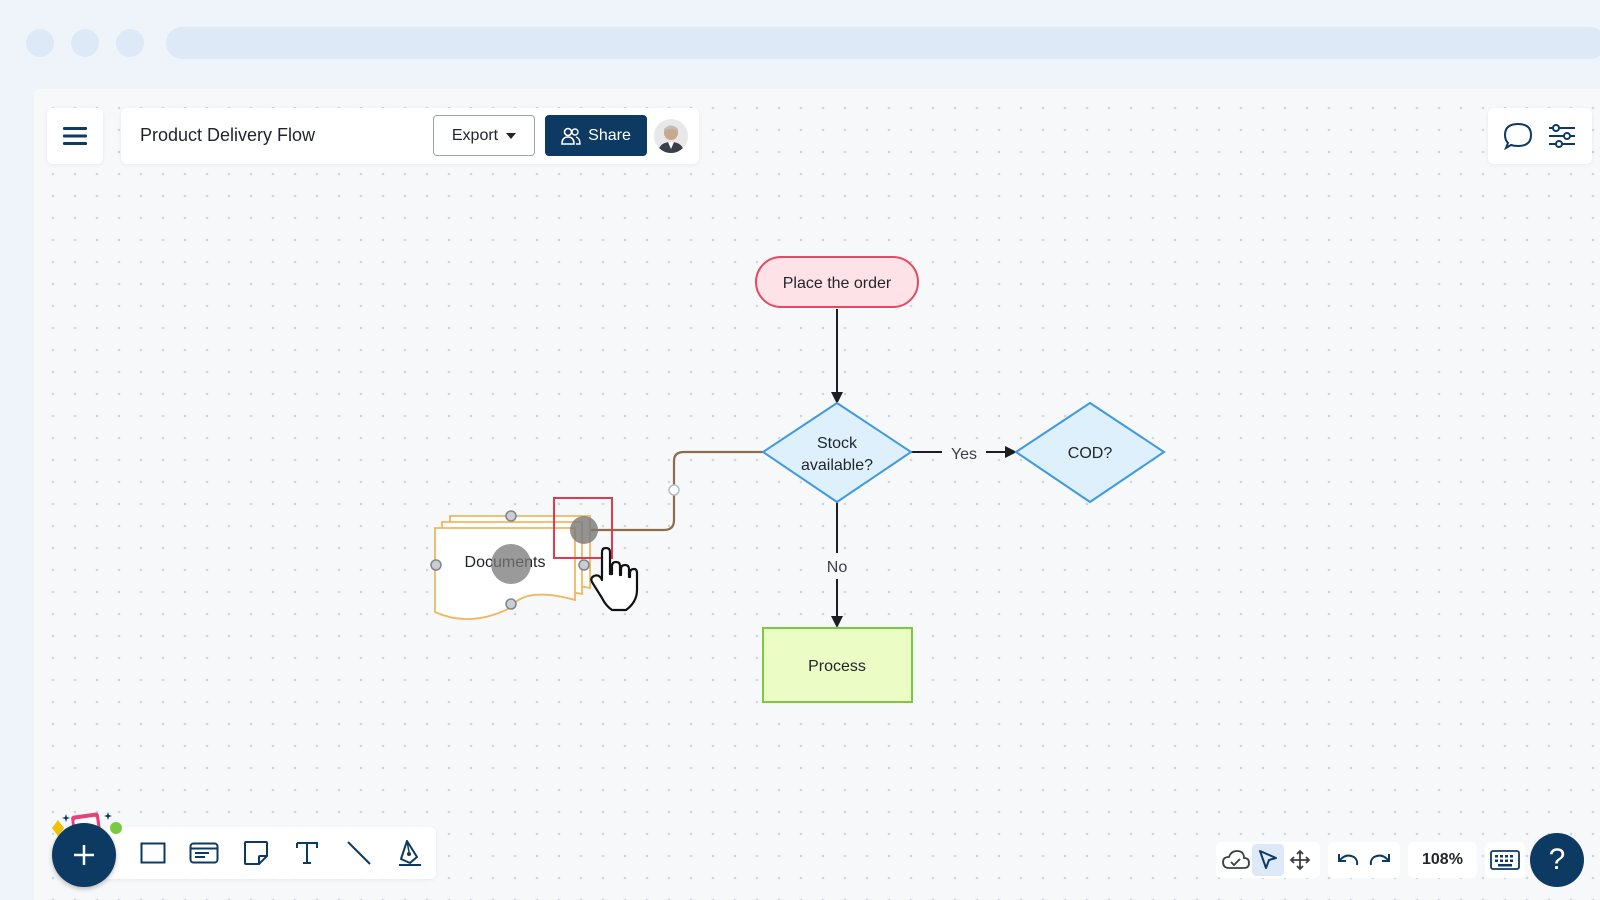  I want to click on node-start-label: Place the order, so click(837, 283).